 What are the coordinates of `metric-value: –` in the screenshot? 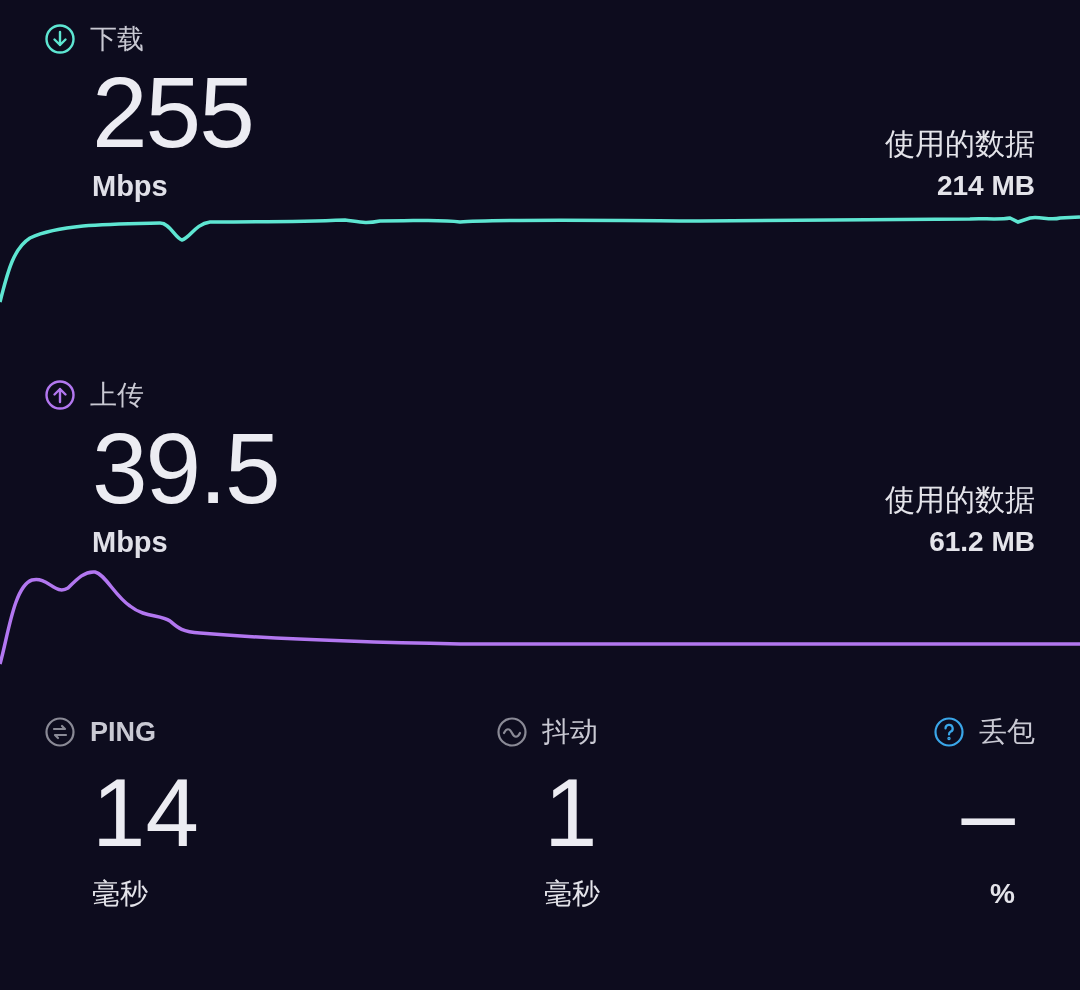 It's located at (988, 813).